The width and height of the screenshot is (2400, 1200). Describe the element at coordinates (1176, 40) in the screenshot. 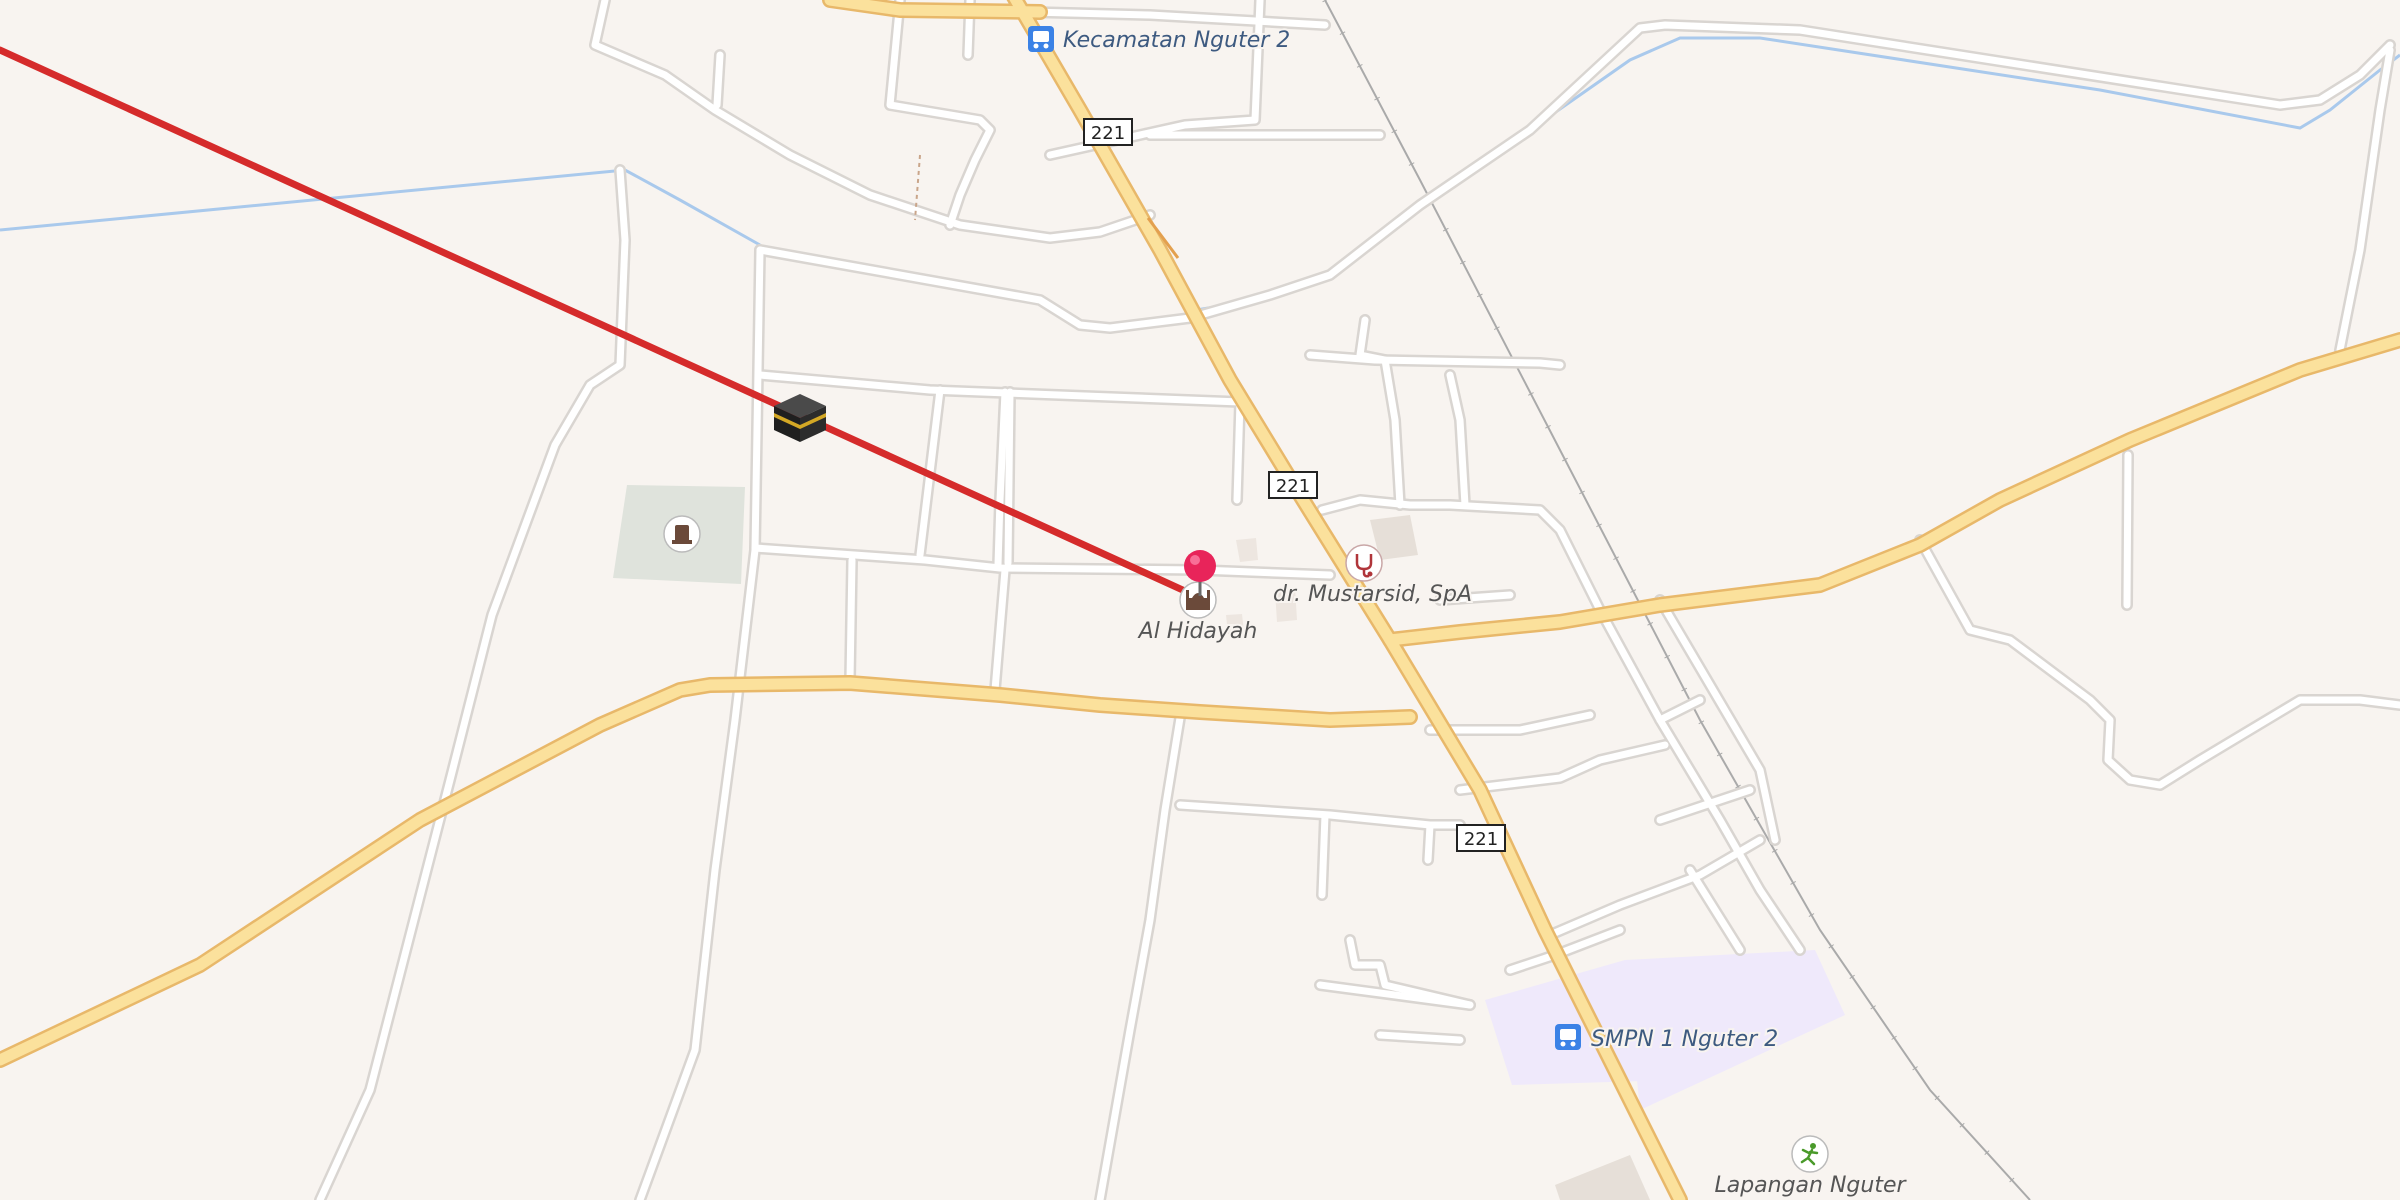

I see `bus-stop-label: Kecamatan Nguter 2` at that location.